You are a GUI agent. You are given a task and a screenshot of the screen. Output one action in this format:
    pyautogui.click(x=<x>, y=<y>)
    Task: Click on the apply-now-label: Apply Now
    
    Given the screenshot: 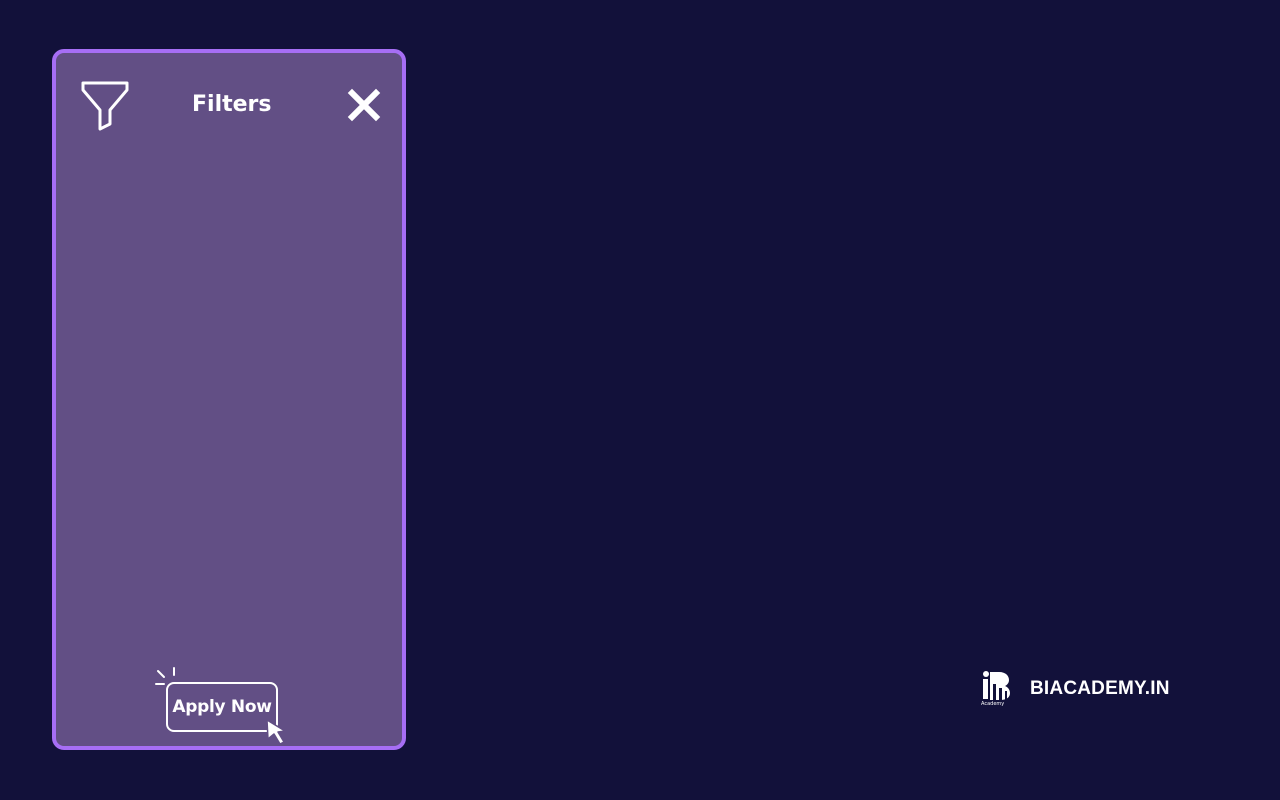 What is the action you would take?
    pyautogui.click(x=222, y=707)
    